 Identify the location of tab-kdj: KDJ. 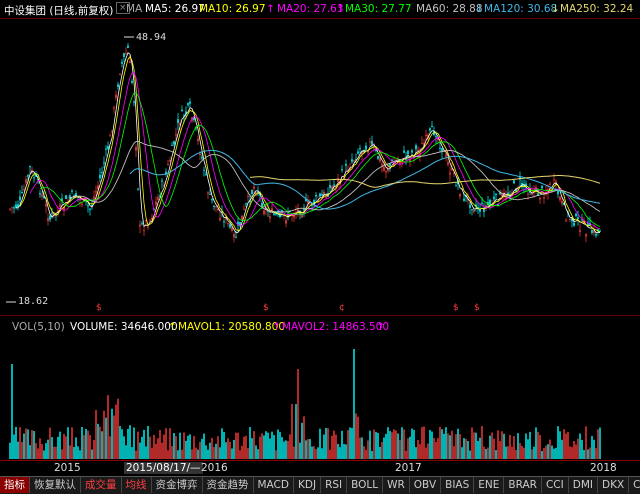
(308, 485).